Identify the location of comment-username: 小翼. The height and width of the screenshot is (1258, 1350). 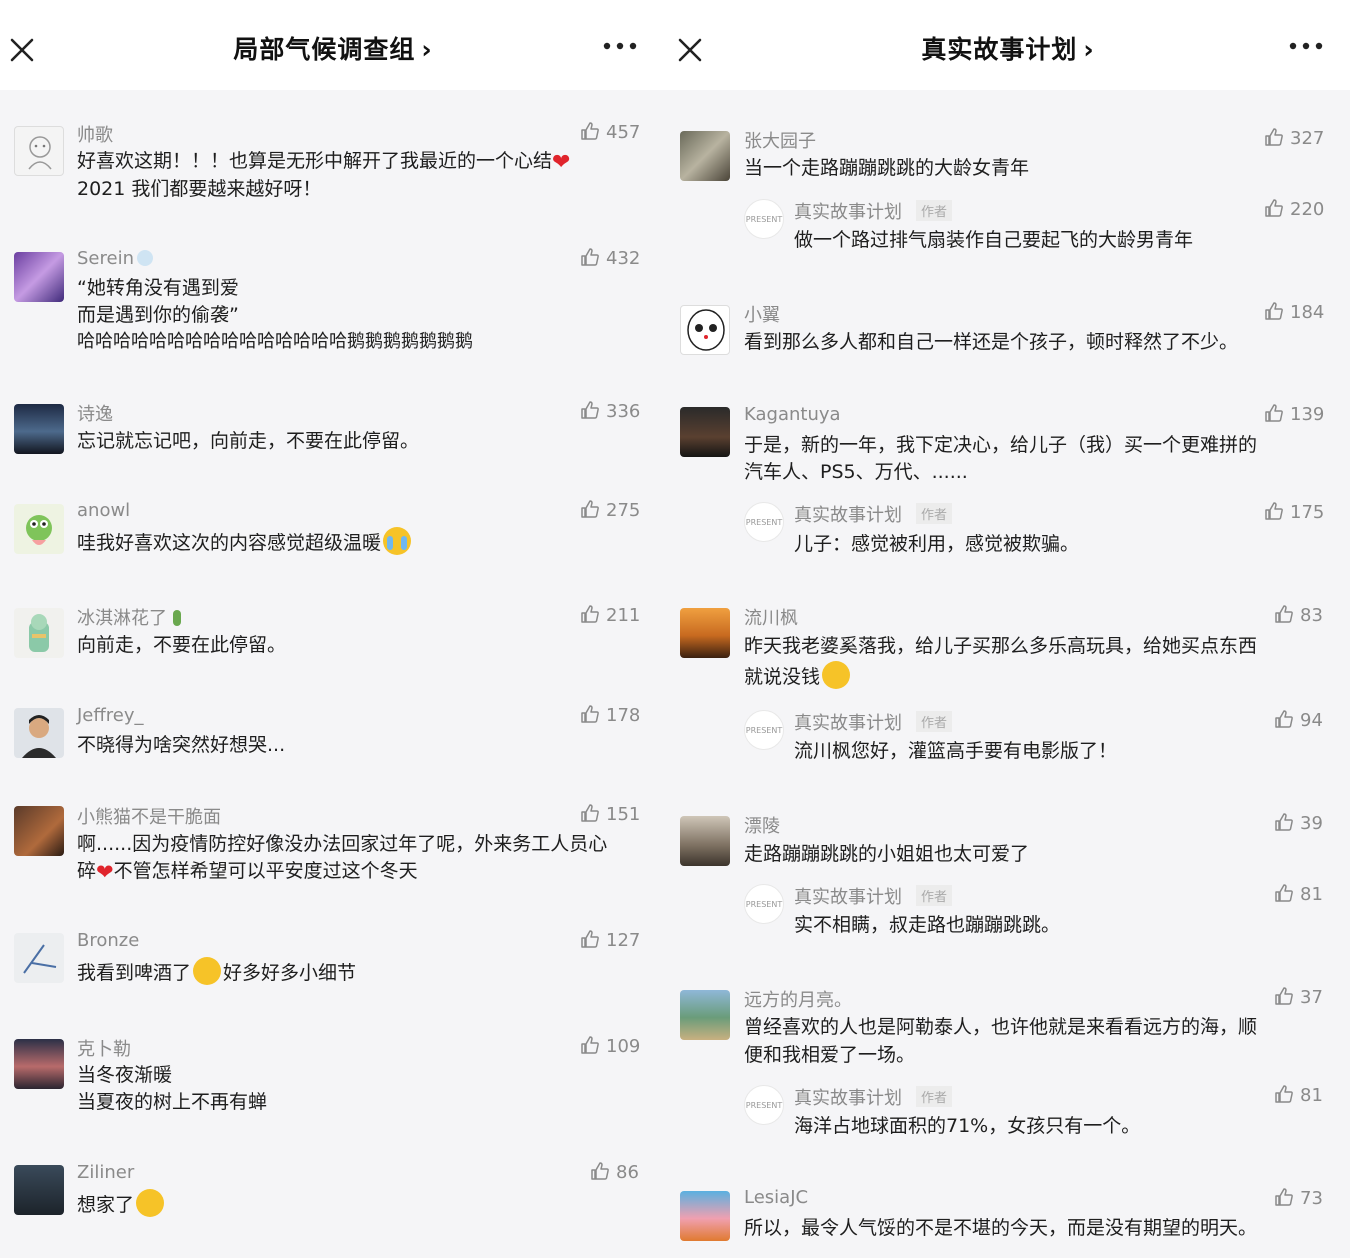
(762, 314).